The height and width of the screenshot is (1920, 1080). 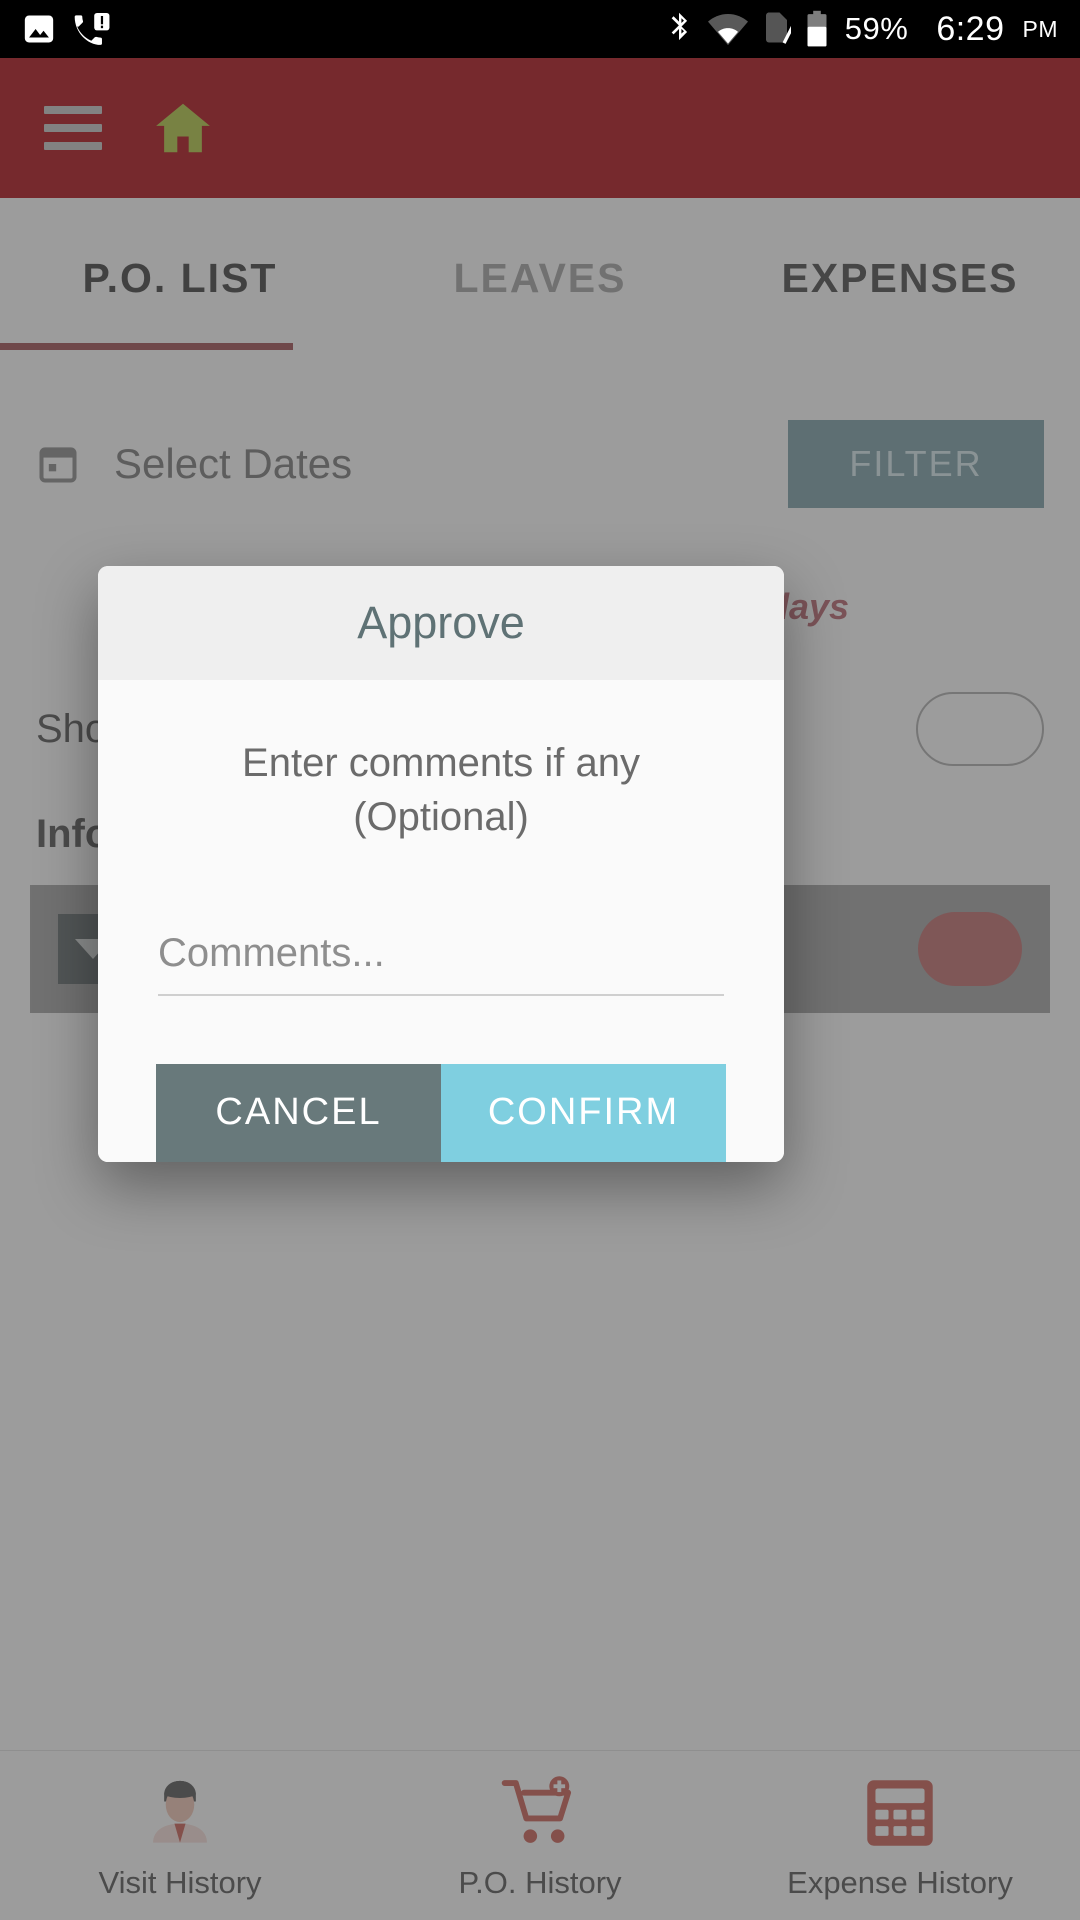 I want to click on dialog-header: Approve, so click(x=441, y=623).